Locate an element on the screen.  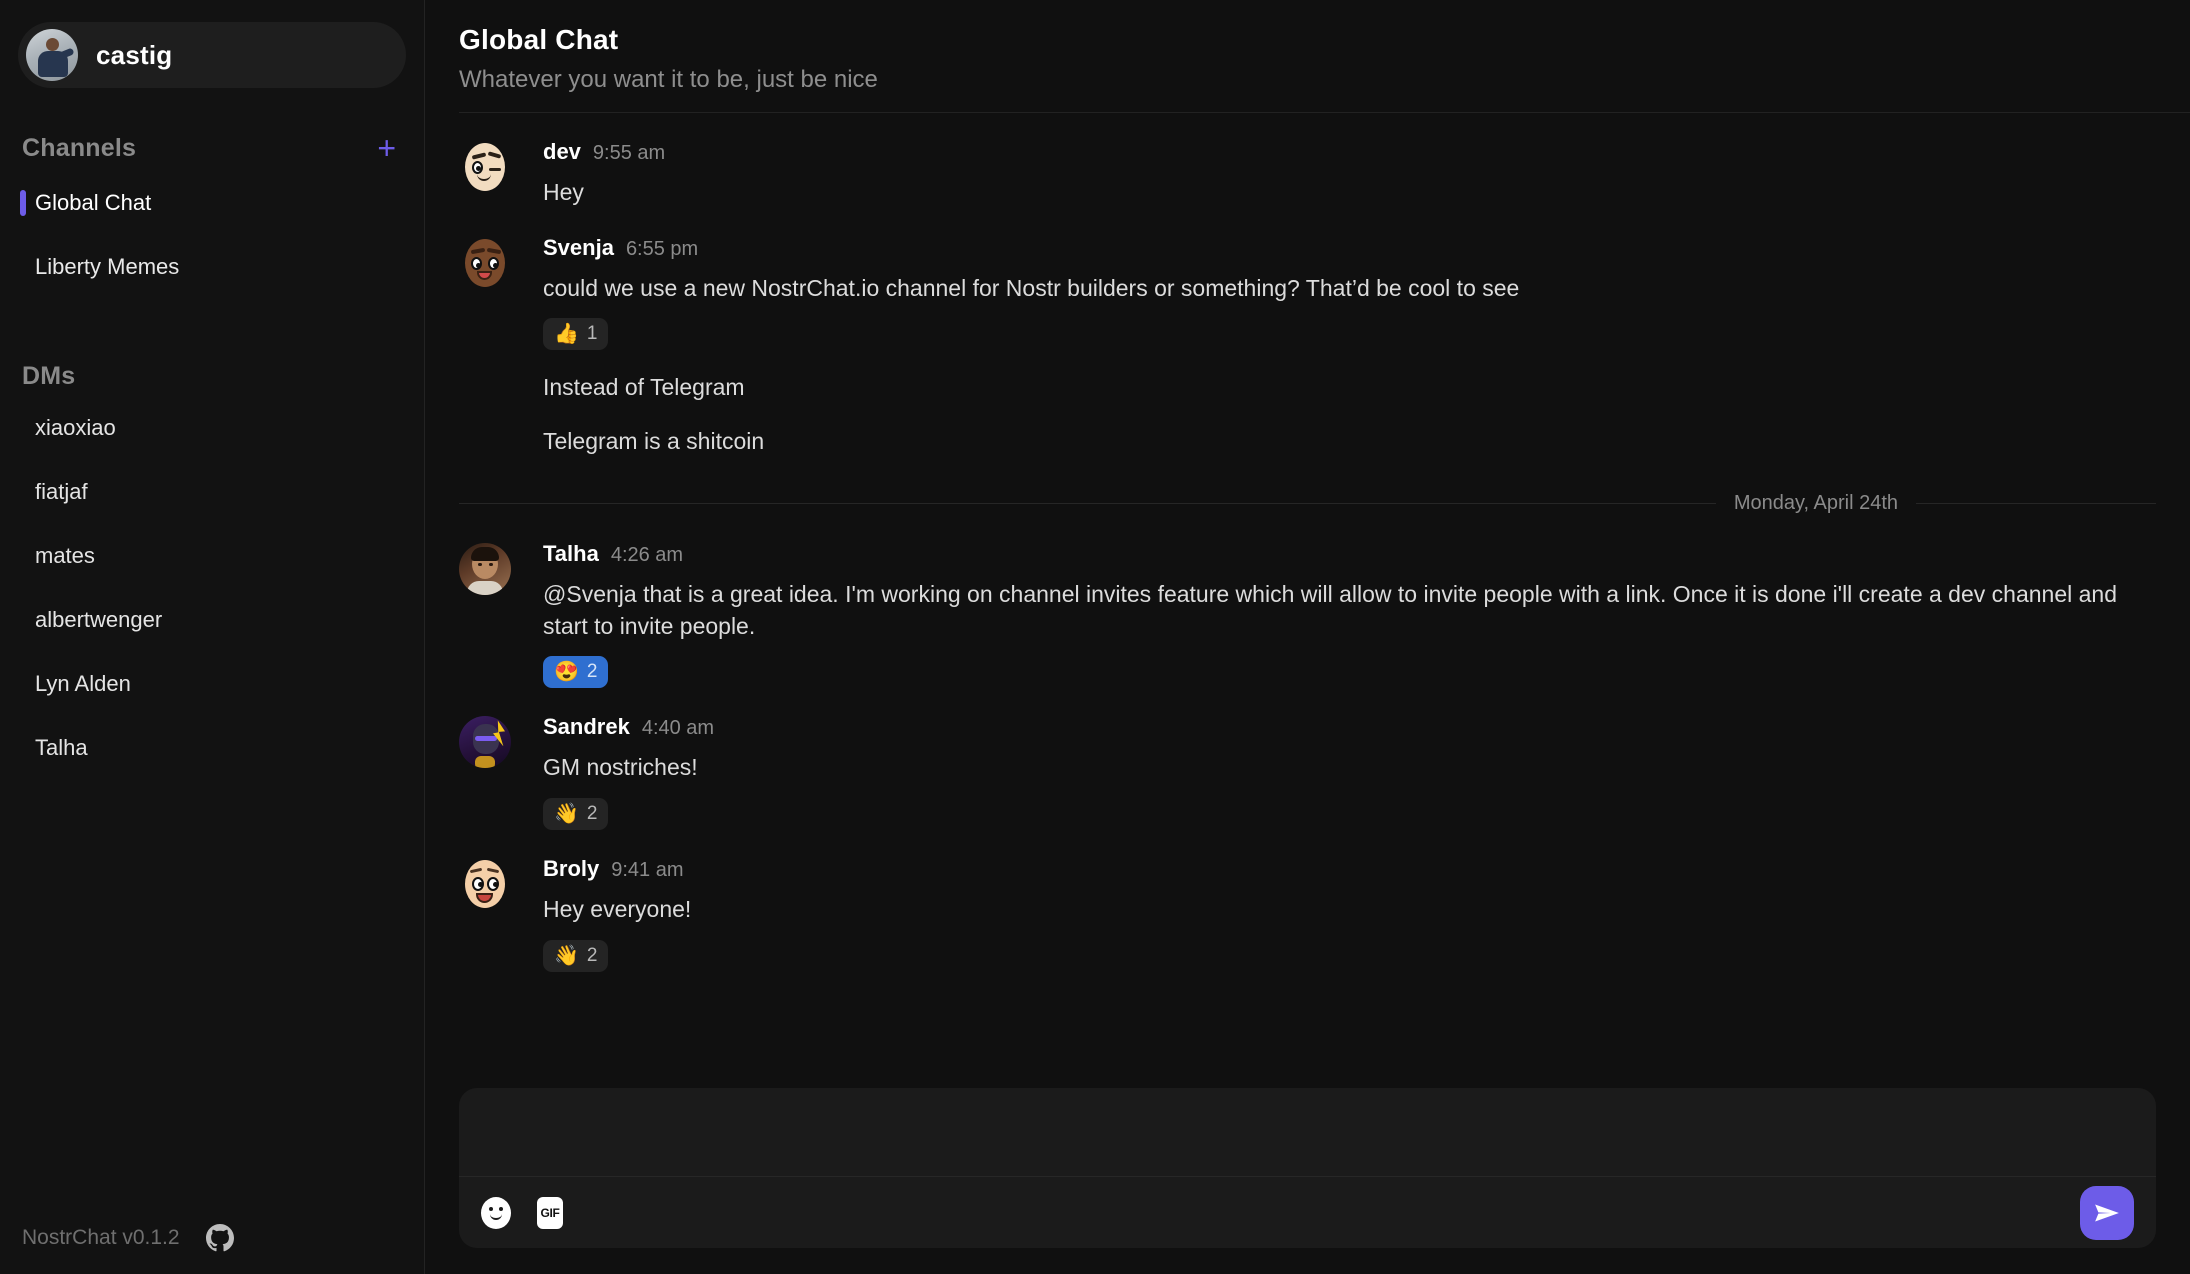
sidebar-item-mates: mates is located at coordinates (212, 556).